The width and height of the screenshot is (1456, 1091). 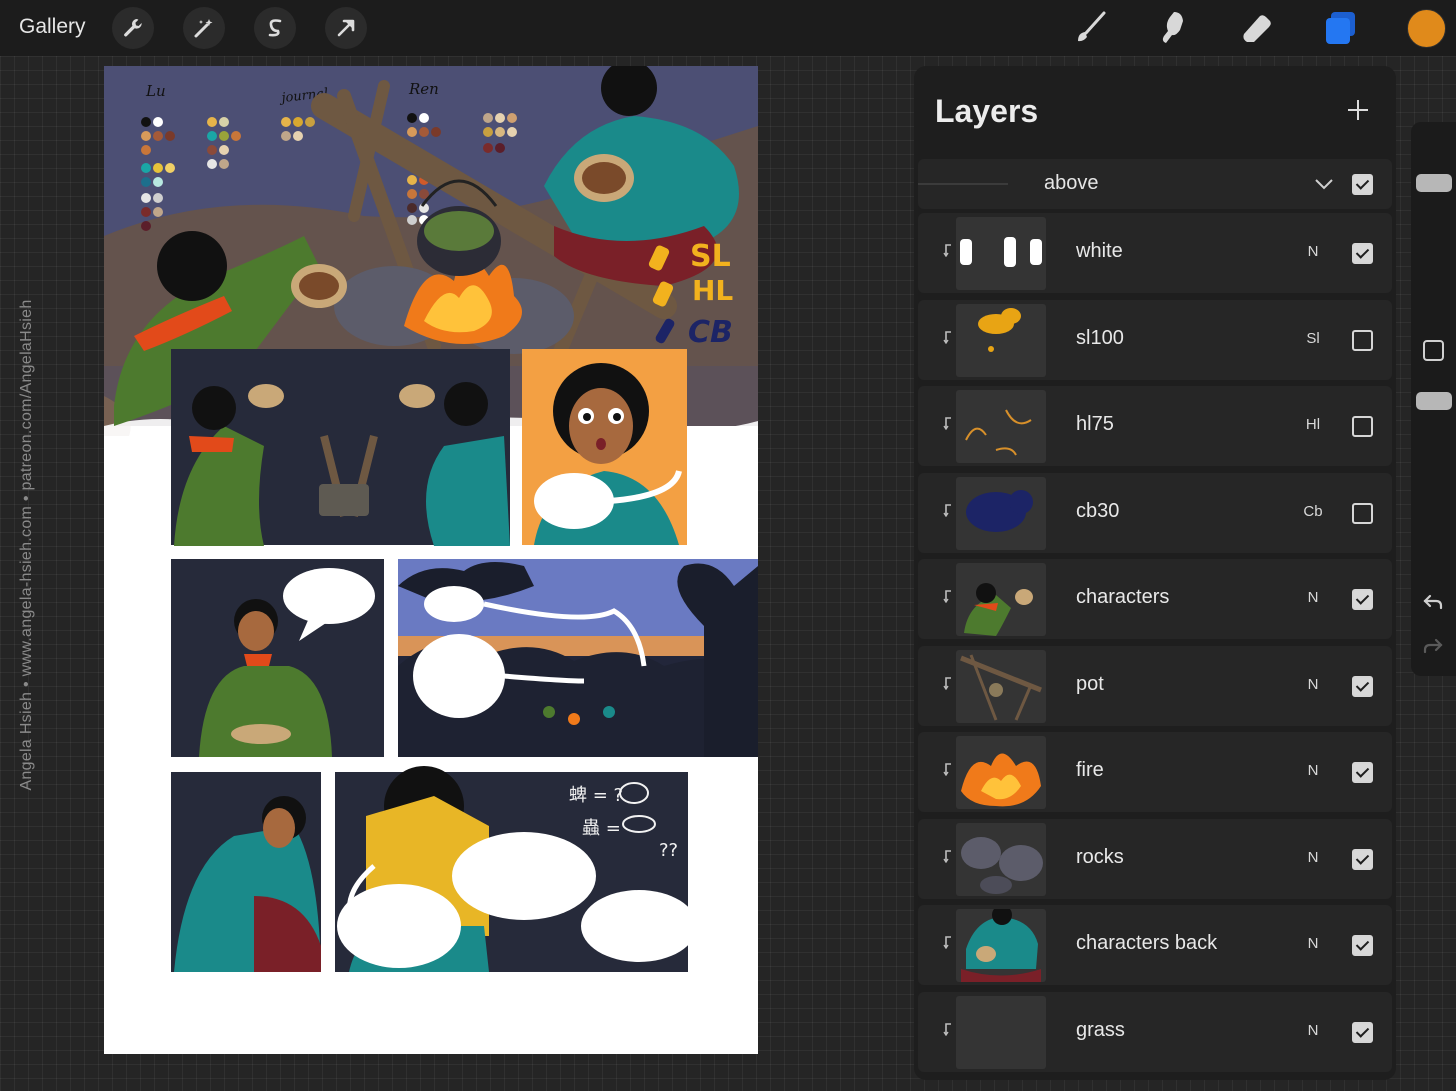 I want to click on palette-label-ren: Ren, so click(x=423, y=89).